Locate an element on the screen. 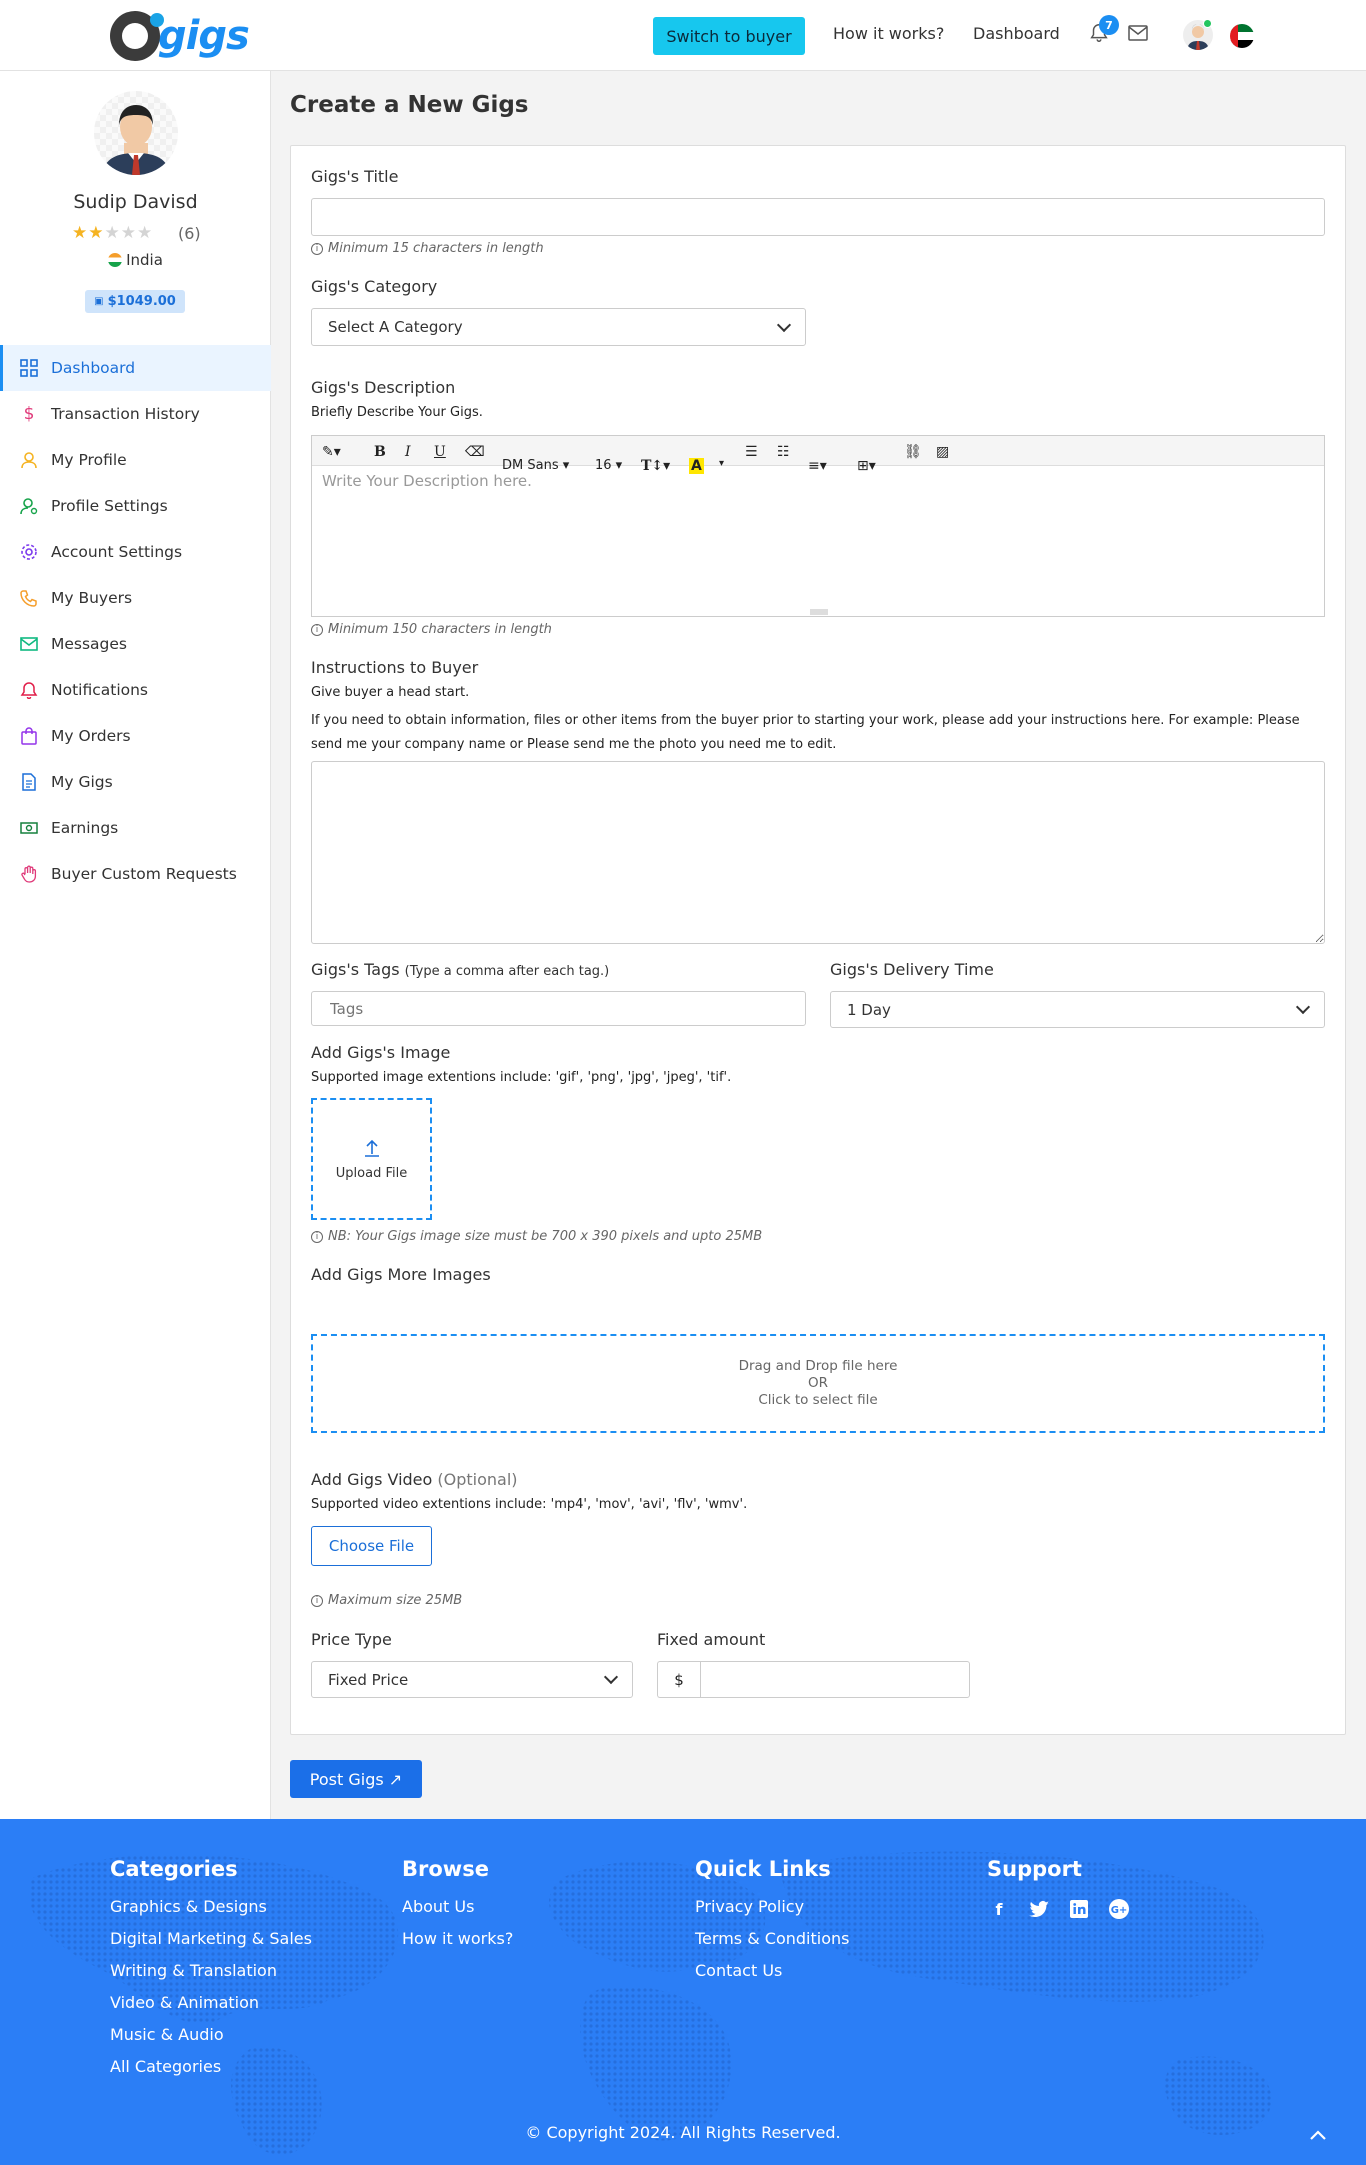 This screenshot has height=2165, width=1366. nav-dashboard: Dashboard is located at coordinates (1016, 33).